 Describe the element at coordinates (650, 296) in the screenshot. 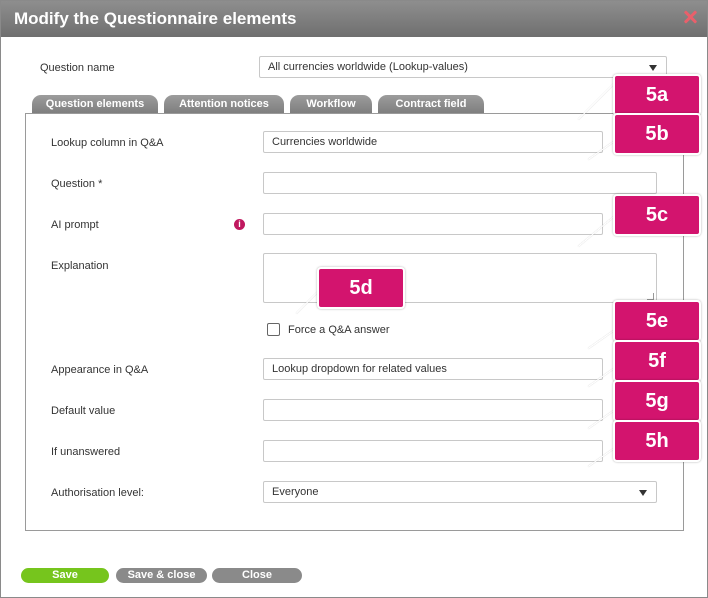

I see `resize-handle-icon` at that location.